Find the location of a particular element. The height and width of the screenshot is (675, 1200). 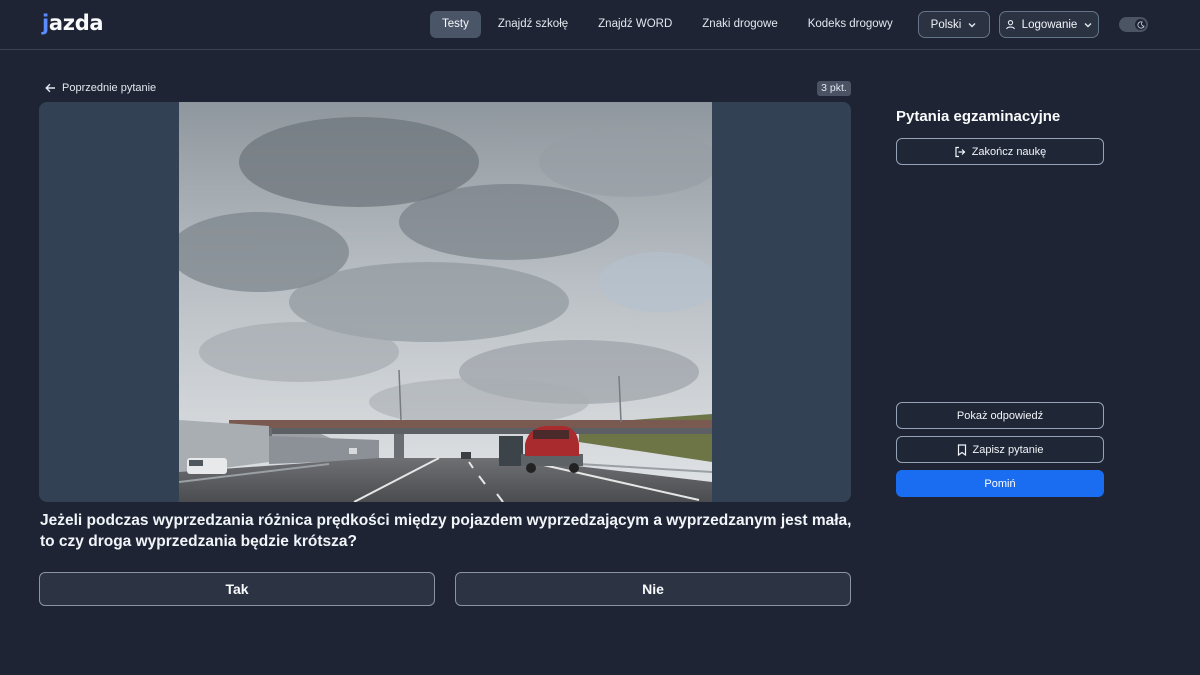

logo: jazda is located at coordinates (73, 23).